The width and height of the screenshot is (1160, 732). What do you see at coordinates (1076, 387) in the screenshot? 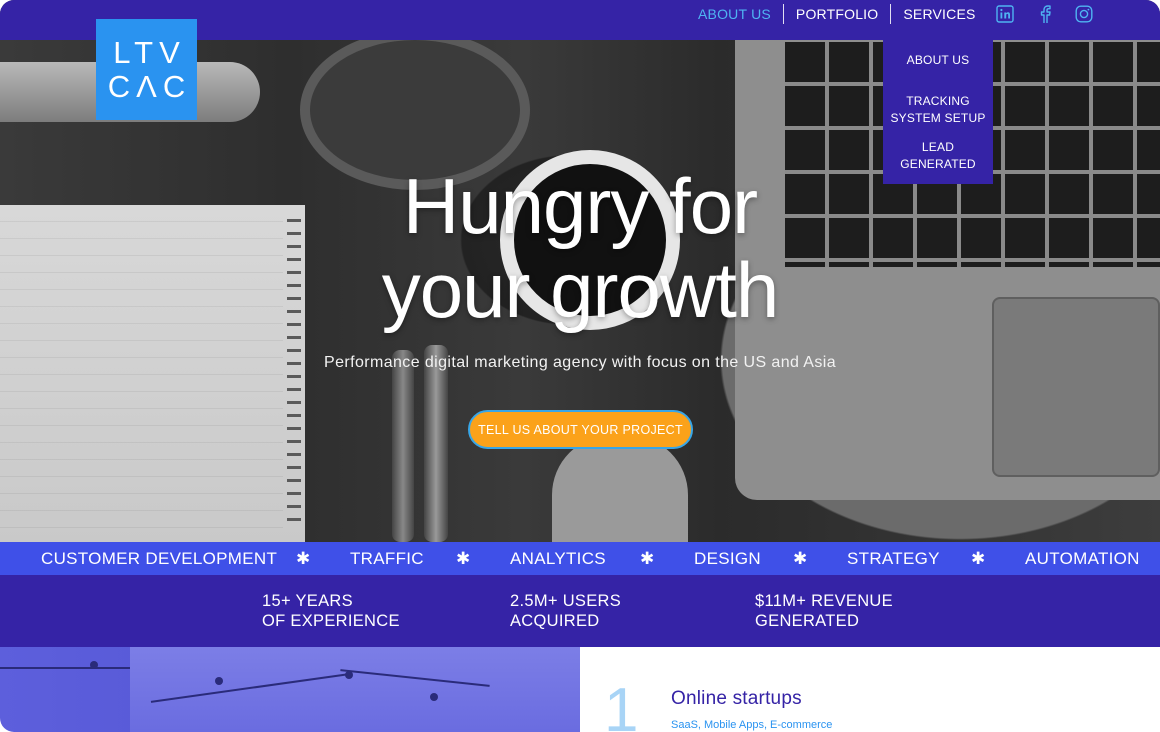
I see `hero-photo-trackpad` at bounding box center [1076, 387].